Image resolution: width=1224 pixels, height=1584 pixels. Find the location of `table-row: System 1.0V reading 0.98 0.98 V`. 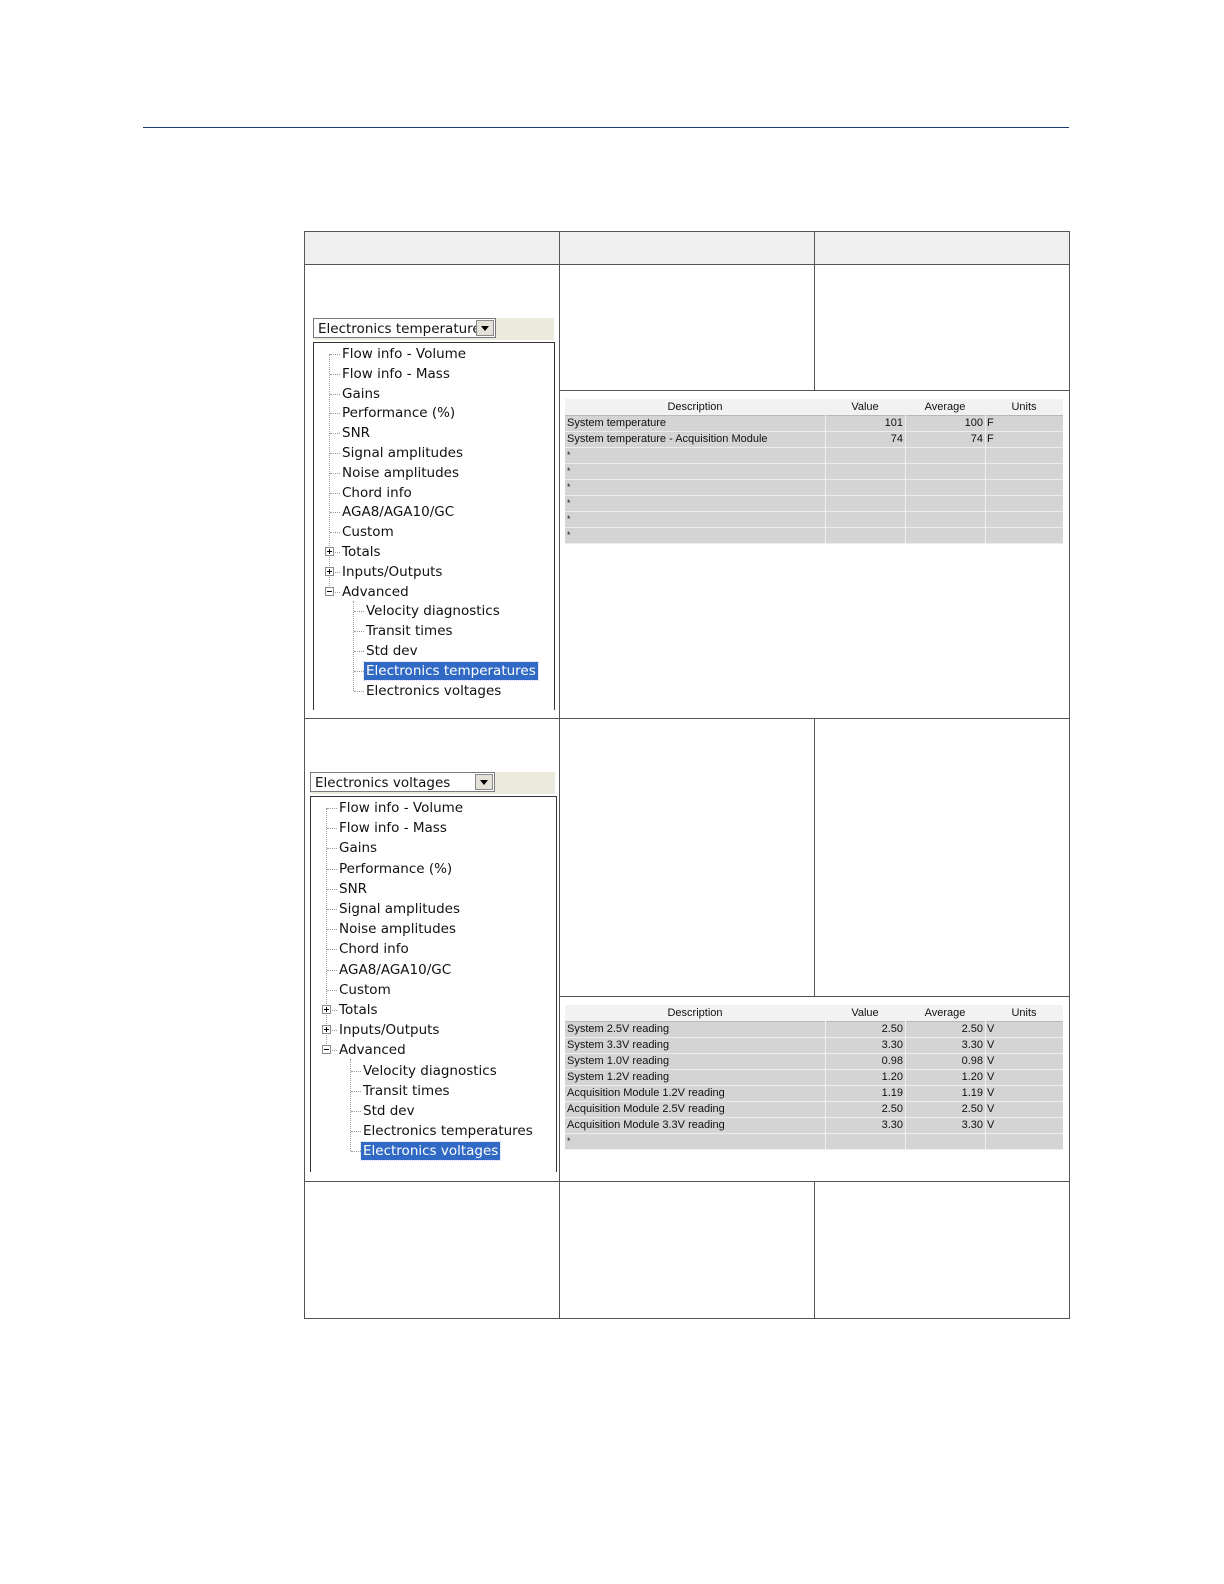

table-row: System 1.0V reading 0.98 0.98 V is located at coordinates (814, 1062).